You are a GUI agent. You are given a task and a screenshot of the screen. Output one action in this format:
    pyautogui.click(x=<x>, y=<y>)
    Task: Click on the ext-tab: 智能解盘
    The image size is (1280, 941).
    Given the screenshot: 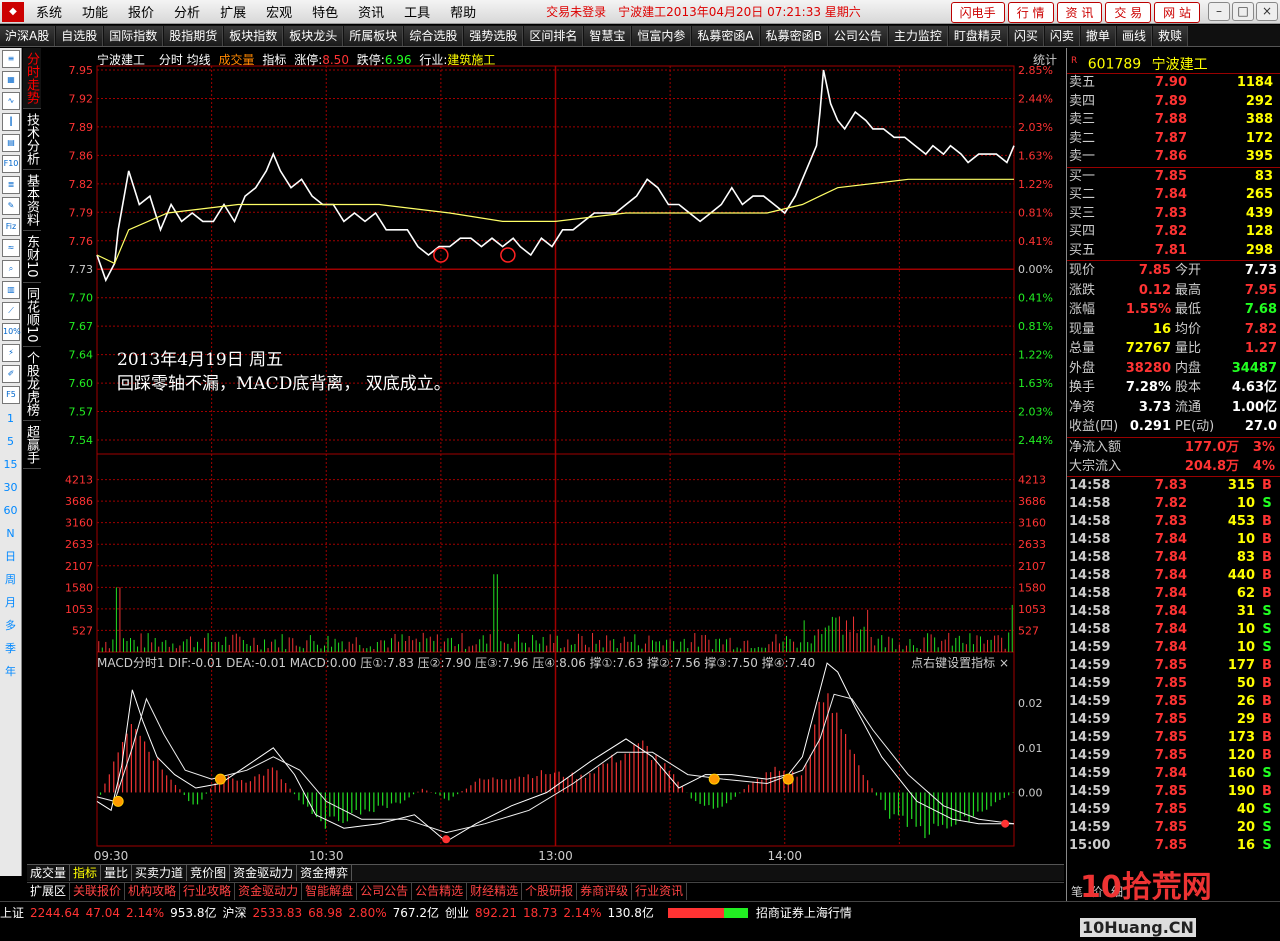 What is the action you would take?
    pyautogui.click(x=330, y=891)
    